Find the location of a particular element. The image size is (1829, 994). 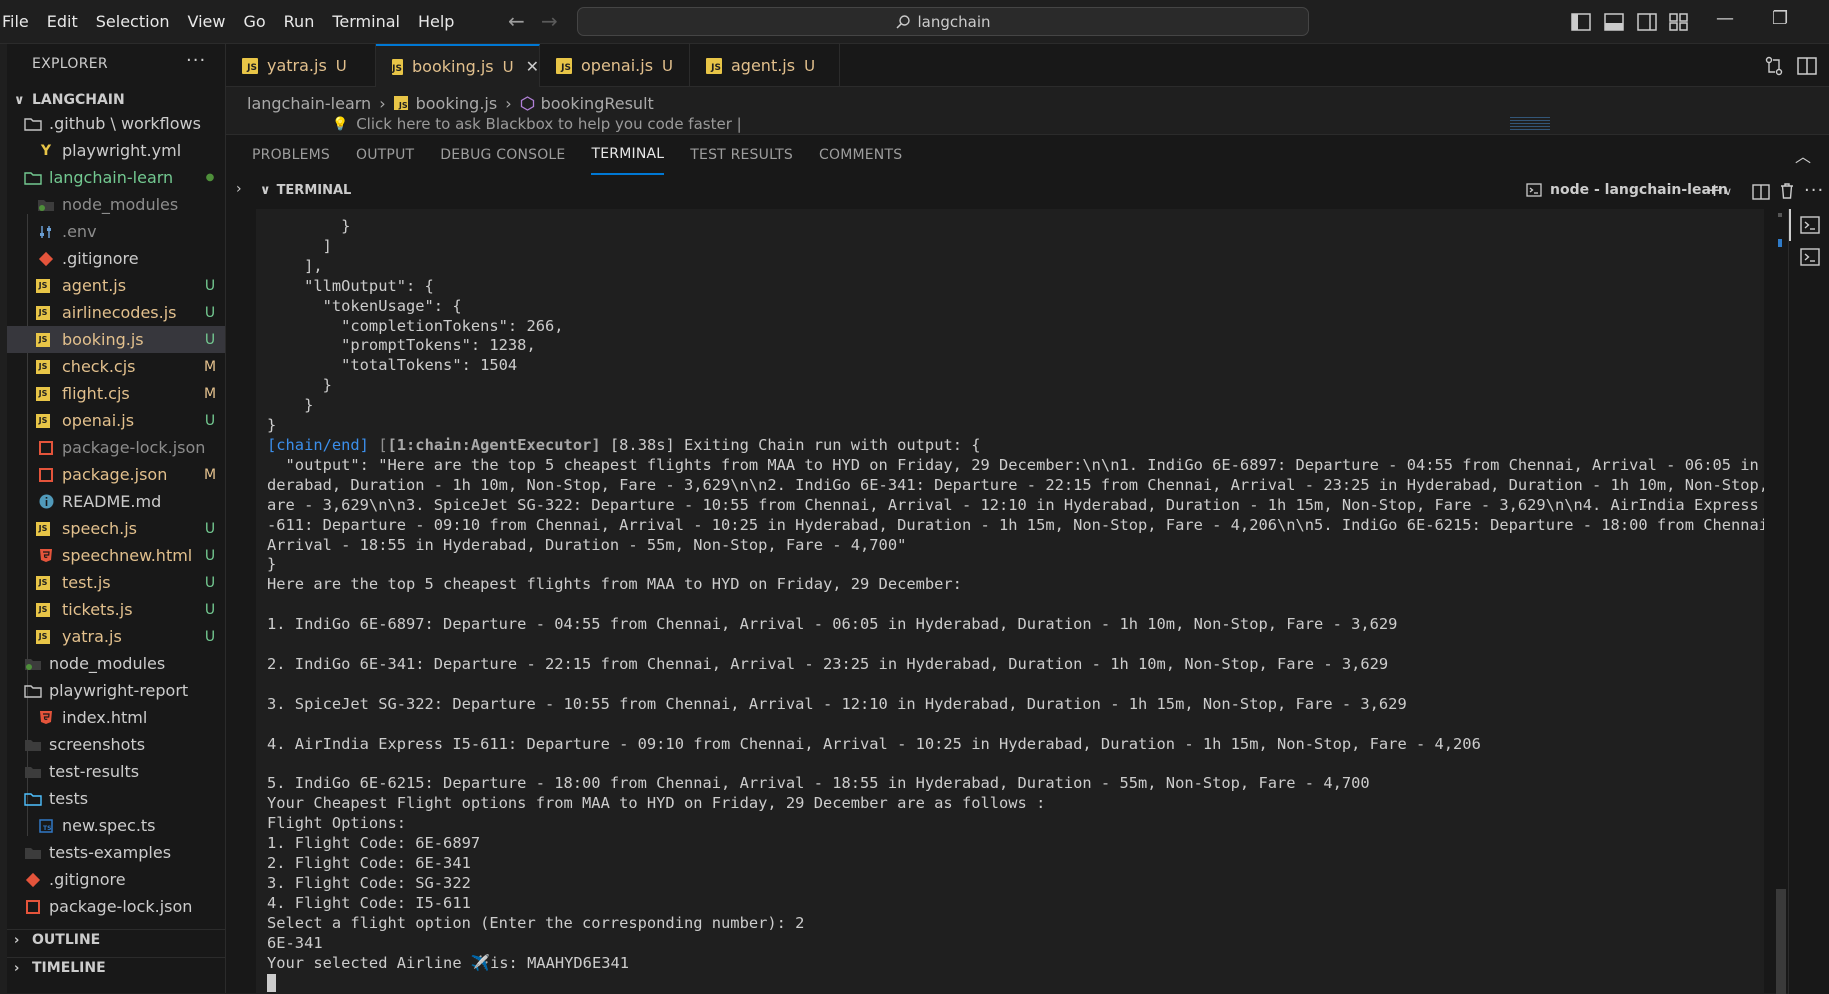

split-terminal-icon is located at coordinates (1761, 192).